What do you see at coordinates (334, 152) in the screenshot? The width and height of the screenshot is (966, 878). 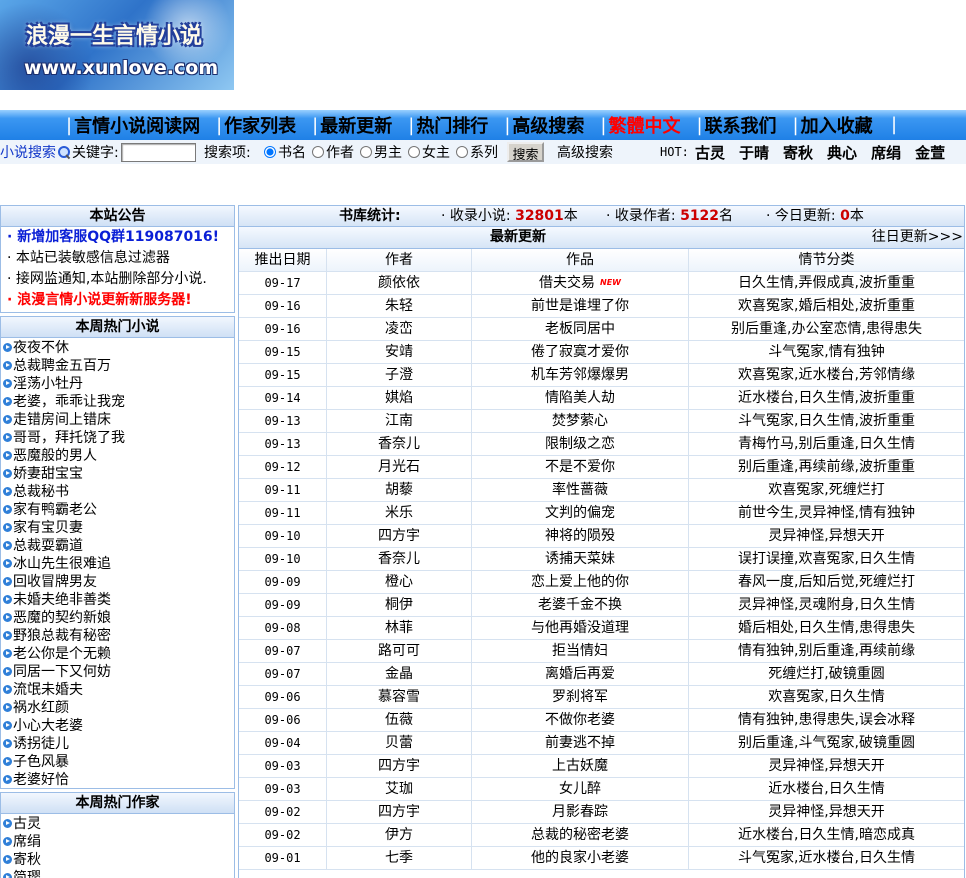 I see `search-scope-option: 作者` at bounding box center [334, 152].